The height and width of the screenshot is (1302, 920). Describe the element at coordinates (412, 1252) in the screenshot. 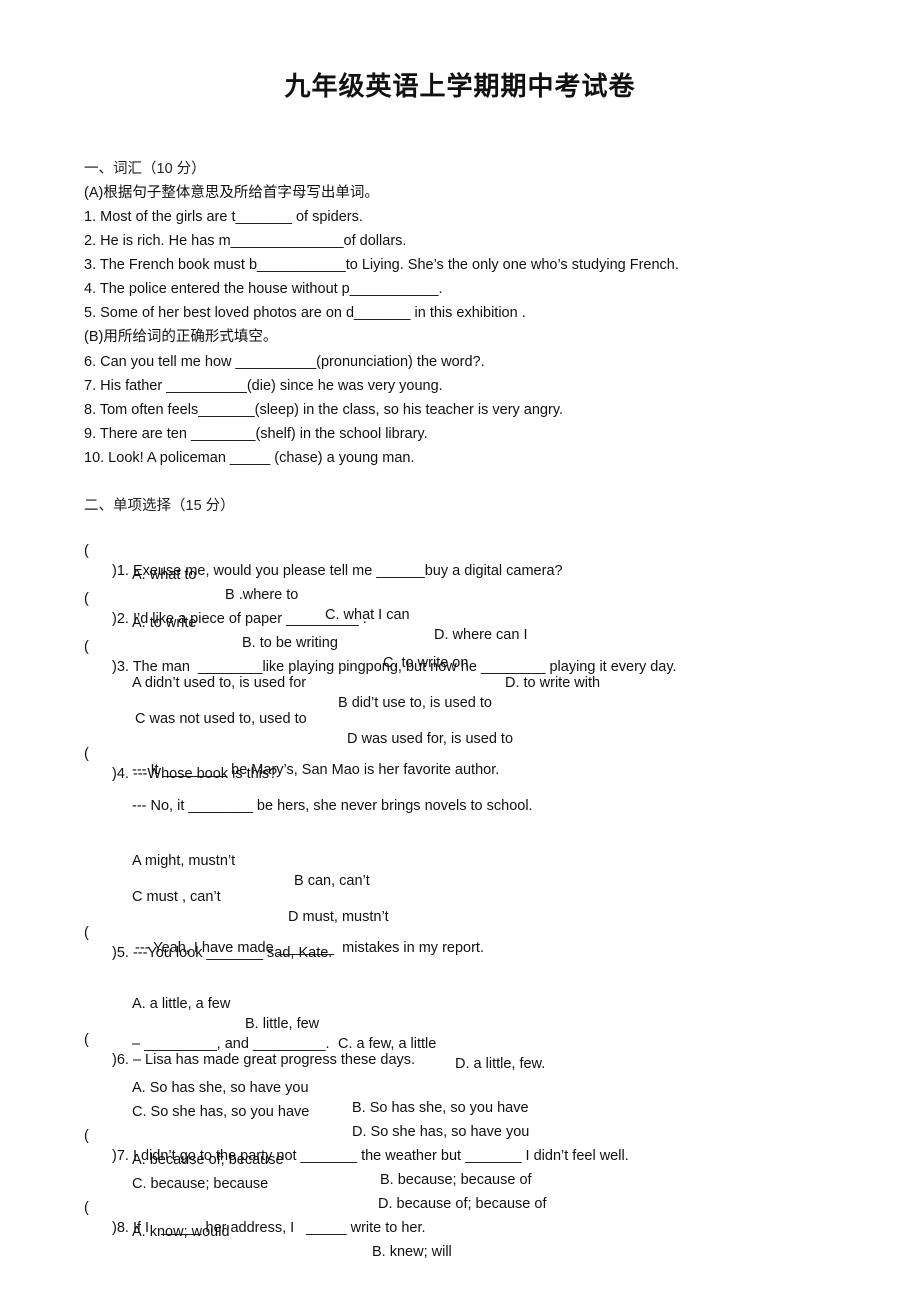

I see `option: B. knew; will` at that location.